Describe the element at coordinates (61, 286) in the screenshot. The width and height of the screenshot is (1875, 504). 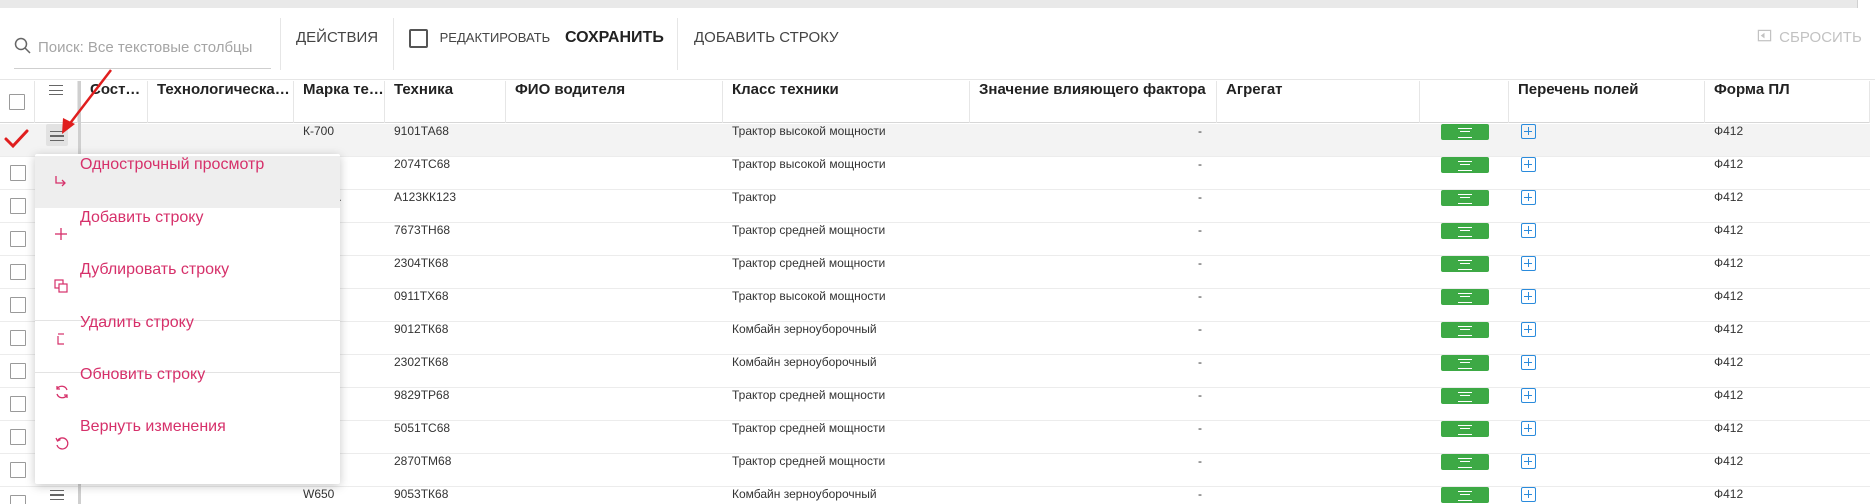
I see `copy-icon` at that location.